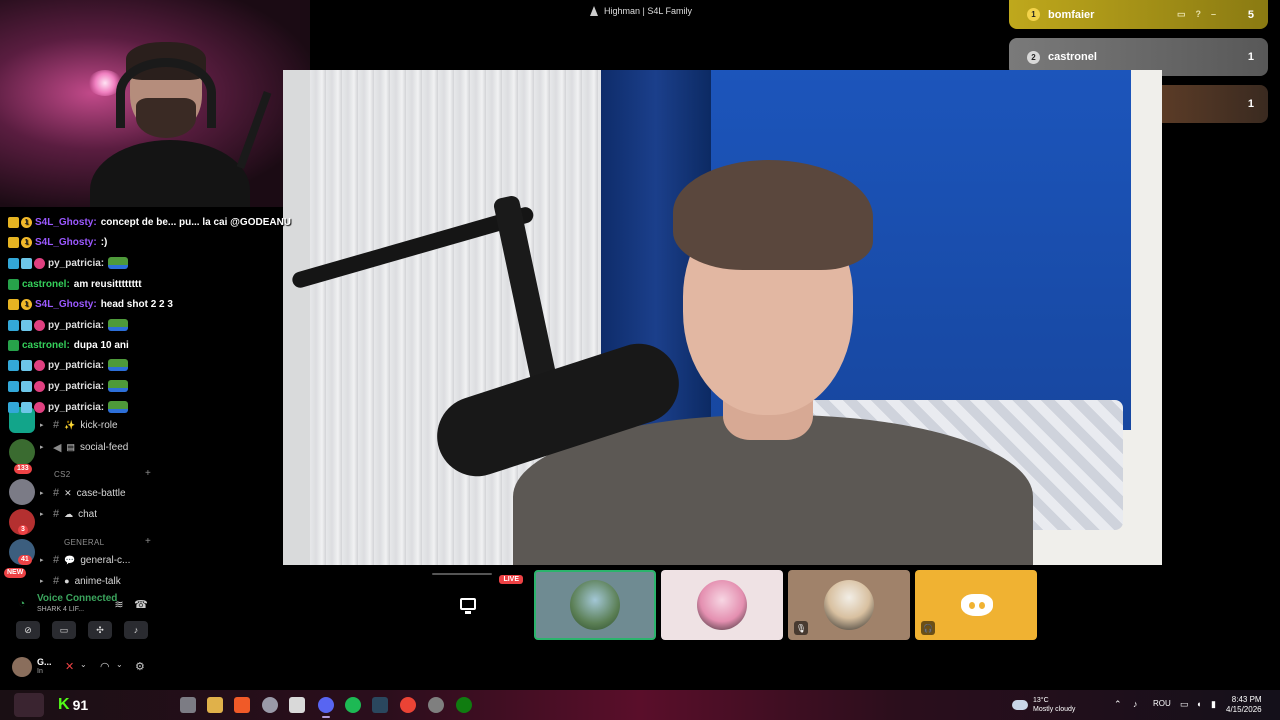  What do you see at coordinates (23, 469) in the screenshot?
I see `mention-badge: 133` at bounding box center [23, 469].